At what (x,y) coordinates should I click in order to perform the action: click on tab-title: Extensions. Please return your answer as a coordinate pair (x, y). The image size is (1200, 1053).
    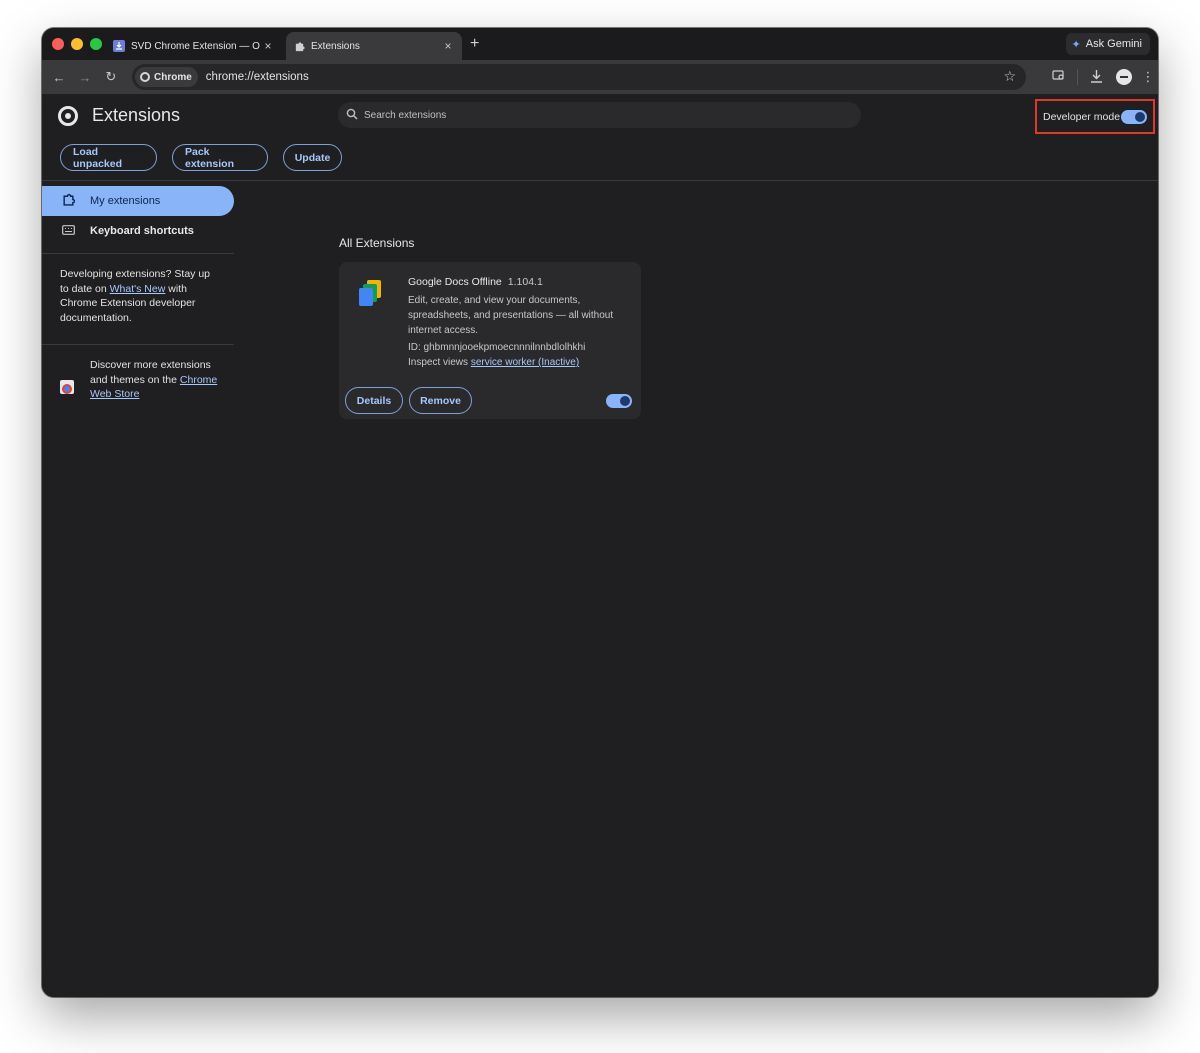
    Looking at the image, I should click on (335, 46).